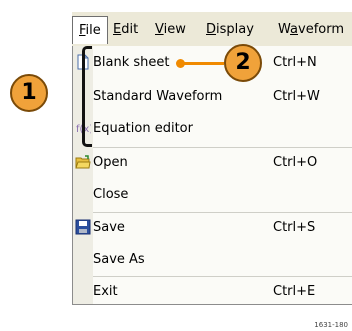  I want to click on menu-item-label: Standard Waveform, so click(158, 96).